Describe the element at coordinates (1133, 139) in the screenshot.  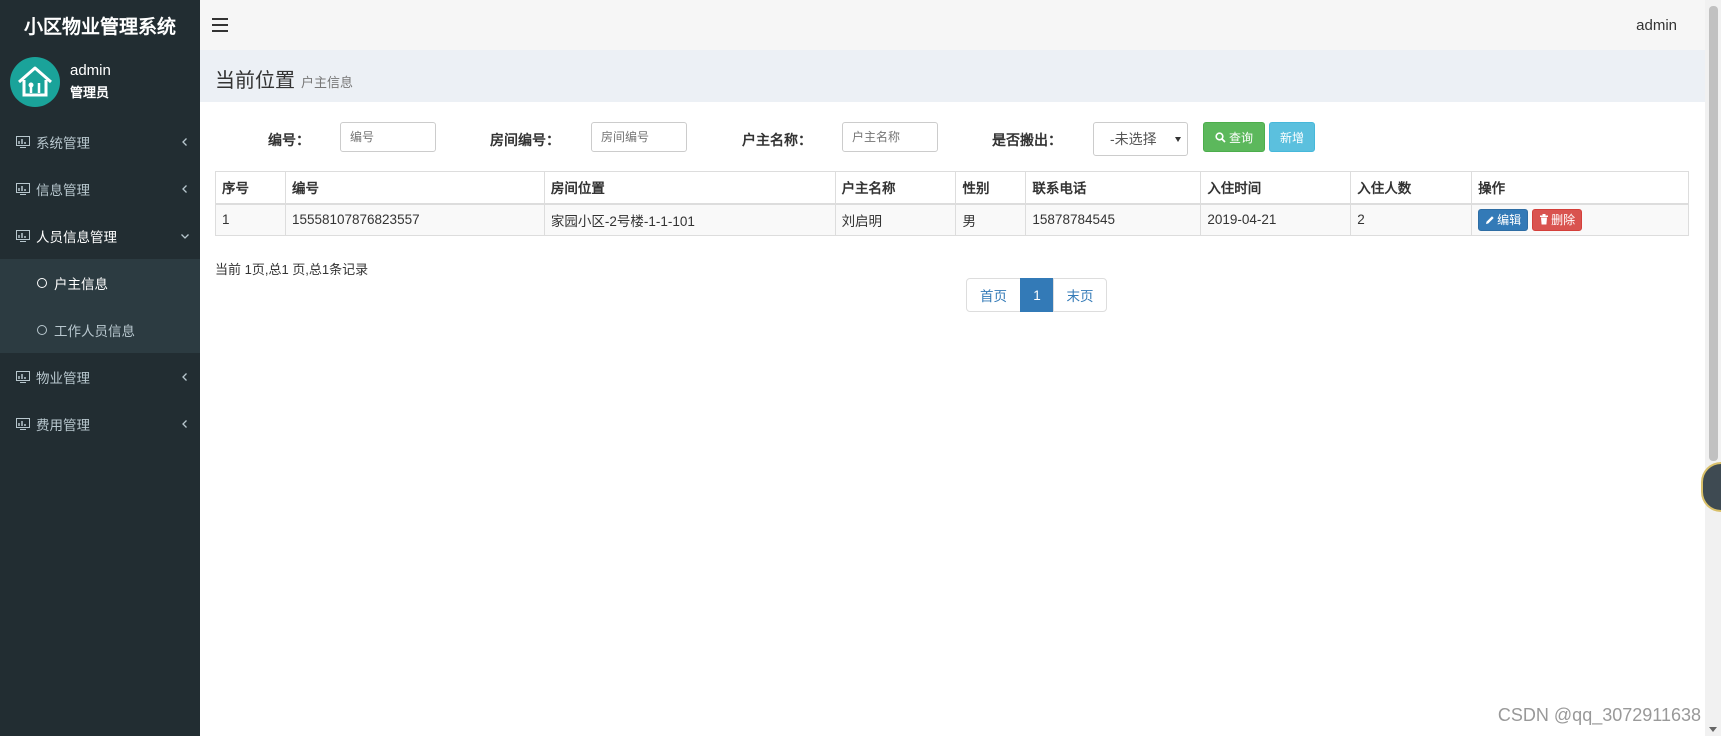
I see `moved-out-selected: -未选择` at that location.